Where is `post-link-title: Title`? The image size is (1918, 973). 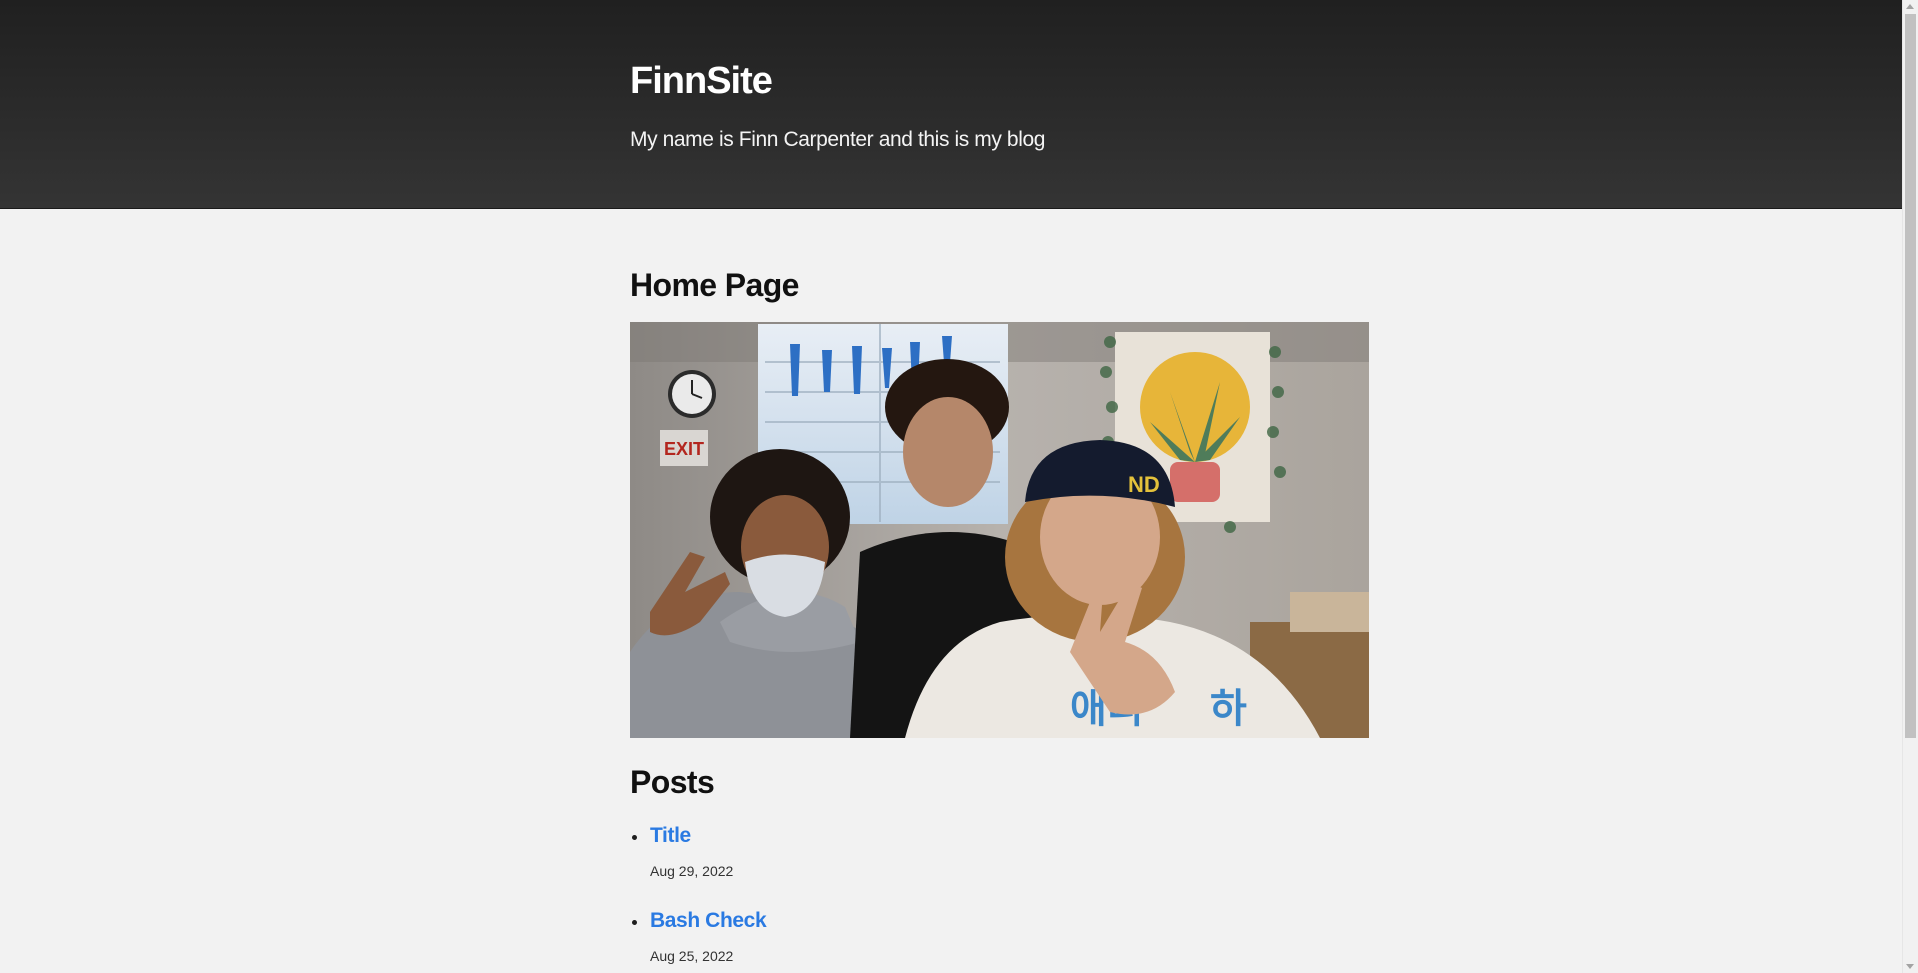
post-link-title: Title is located at coordinates (670, 836).